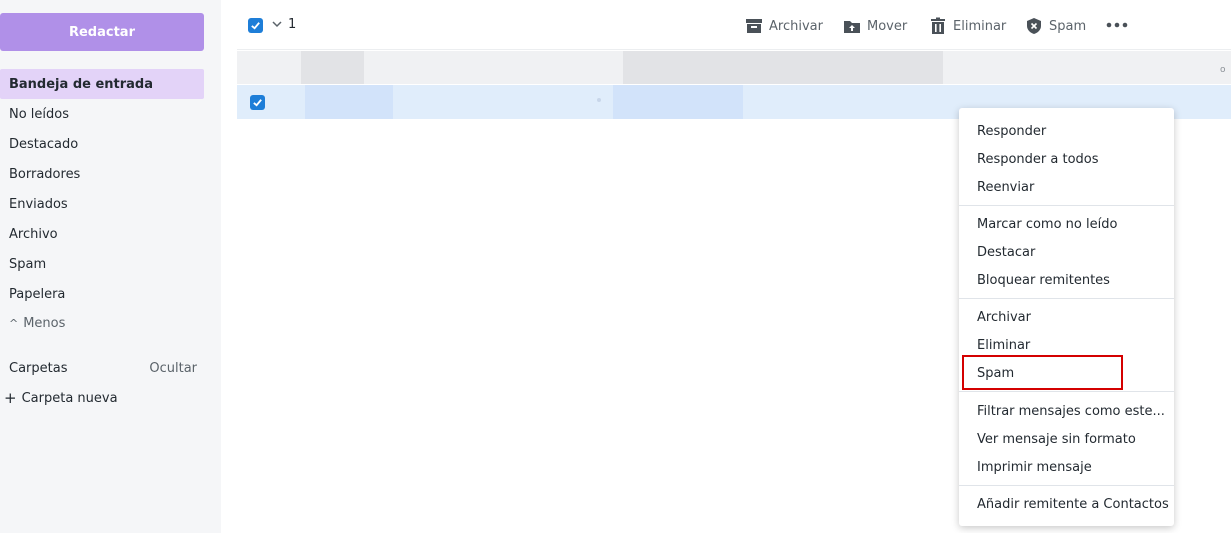 This screenshot has height=533, width=1231. I want to click on sidebar-item-starred: Destacado, so click(102, 144).